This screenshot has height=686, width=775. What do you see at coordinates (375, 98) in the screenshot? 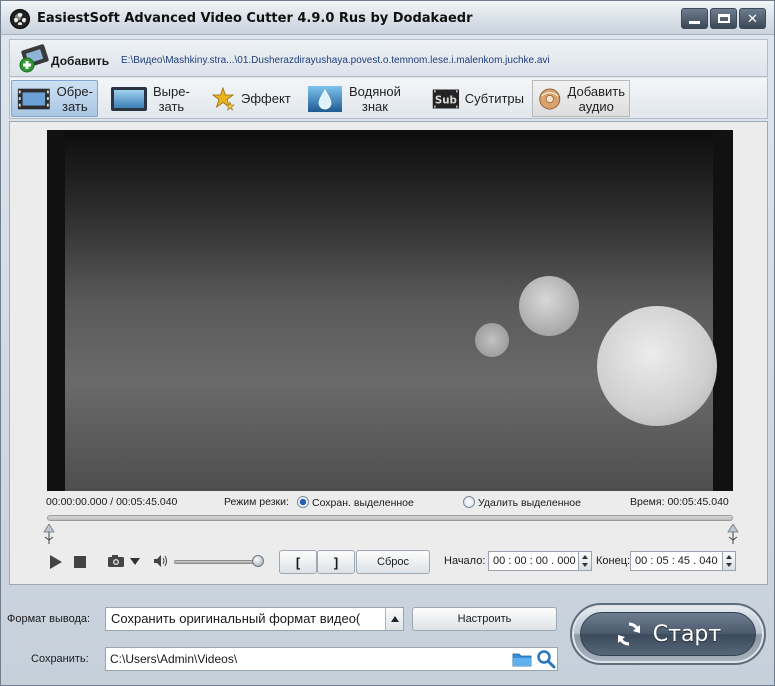
I see `tab-watermark-label: Водяной знак` at bounding box center [375, 98].